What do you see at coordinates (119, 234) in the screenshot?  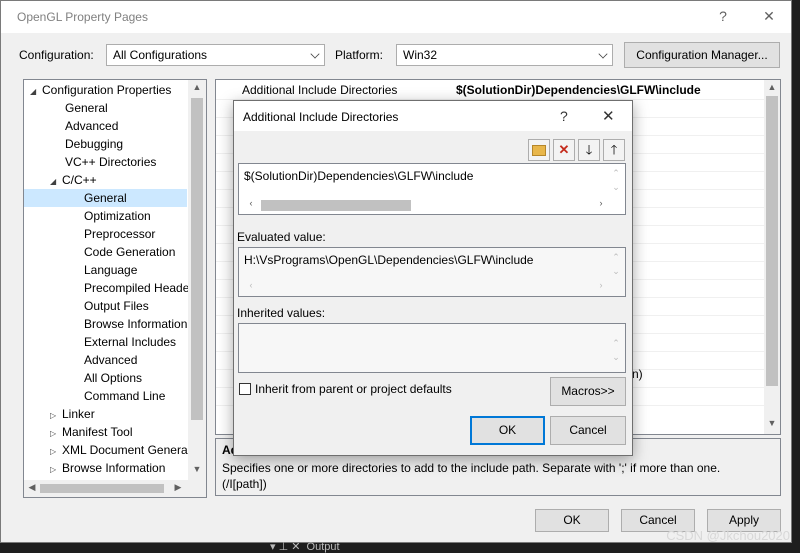 I see `tree-node-preprocessor: Preprocessor` at bounding box center [119, 234].